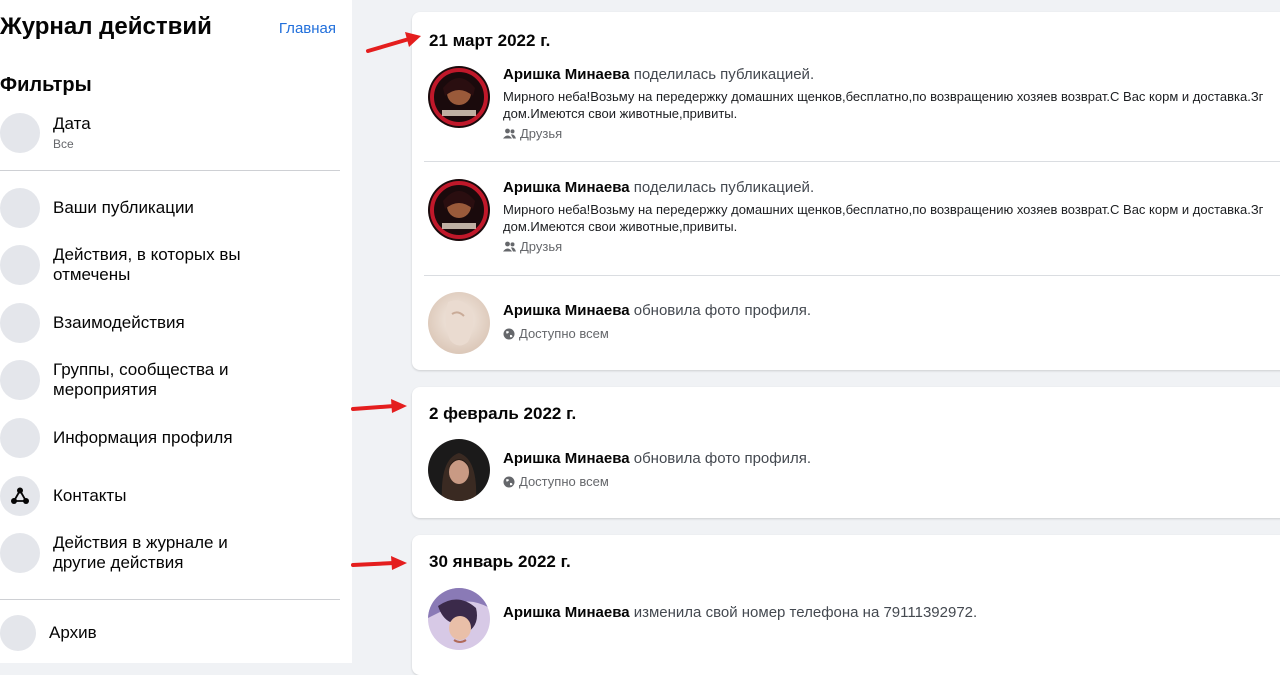 This screenshot has width=1280, height=675. I want to click on filter-tagged-label: Действия, в которых вы отмечены, so click(147, 264).